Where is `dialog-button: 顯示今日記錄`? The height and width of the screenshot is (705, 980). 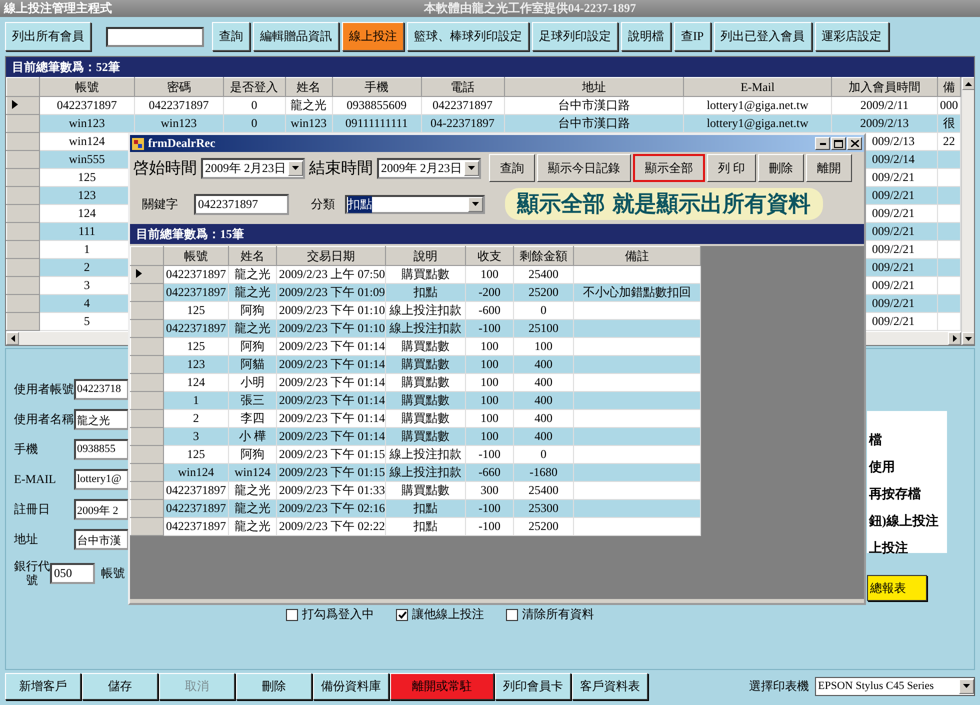 dialog-button: 顯示今日記錄 is located at coordinates (584, 168).